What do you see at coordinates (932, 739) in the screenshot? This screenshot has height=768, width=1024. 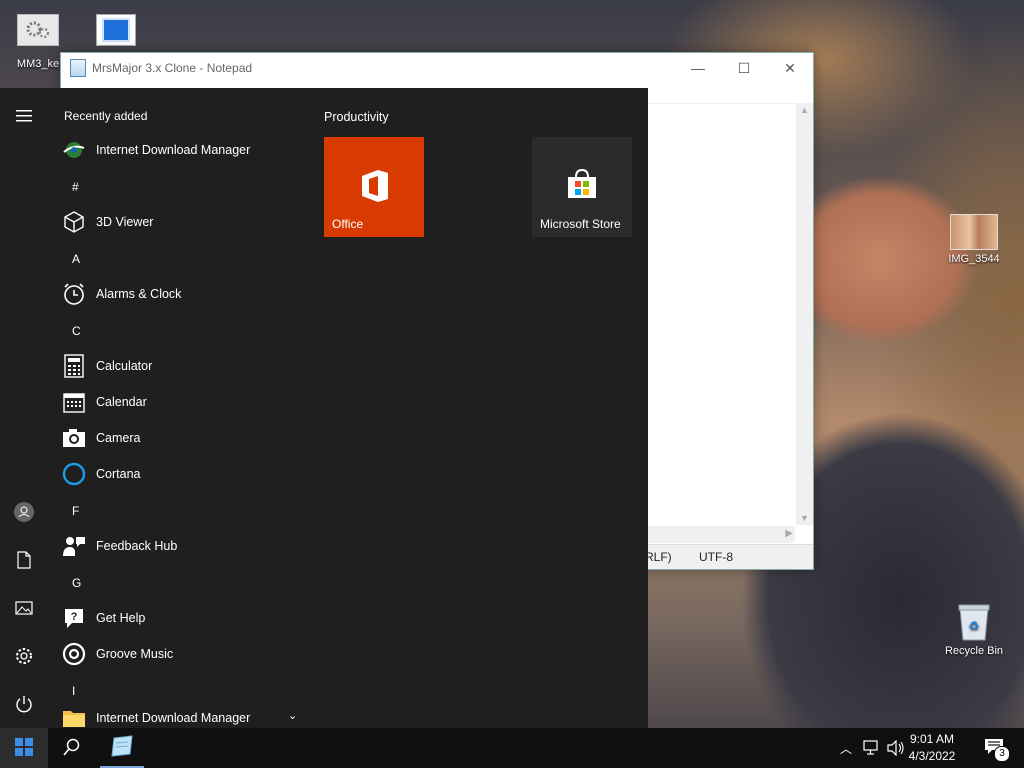 I see `clock-time: 9:01 AM` at bounding box center [932, 739].